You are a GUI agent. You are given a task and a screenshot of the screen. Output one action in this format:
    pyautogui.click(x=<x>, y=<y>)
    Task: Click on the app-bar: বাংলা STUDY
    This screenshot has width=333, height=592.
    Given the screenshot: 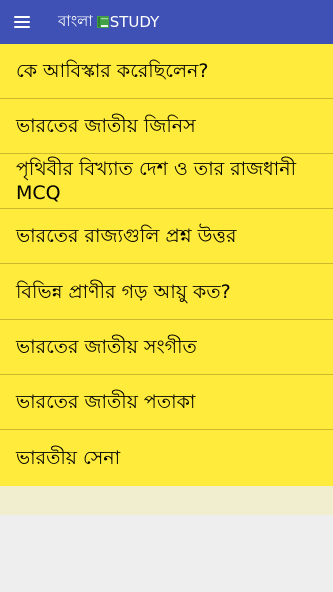 What is the action you would take?
    pyautogui.click(x=166, y=22)
    